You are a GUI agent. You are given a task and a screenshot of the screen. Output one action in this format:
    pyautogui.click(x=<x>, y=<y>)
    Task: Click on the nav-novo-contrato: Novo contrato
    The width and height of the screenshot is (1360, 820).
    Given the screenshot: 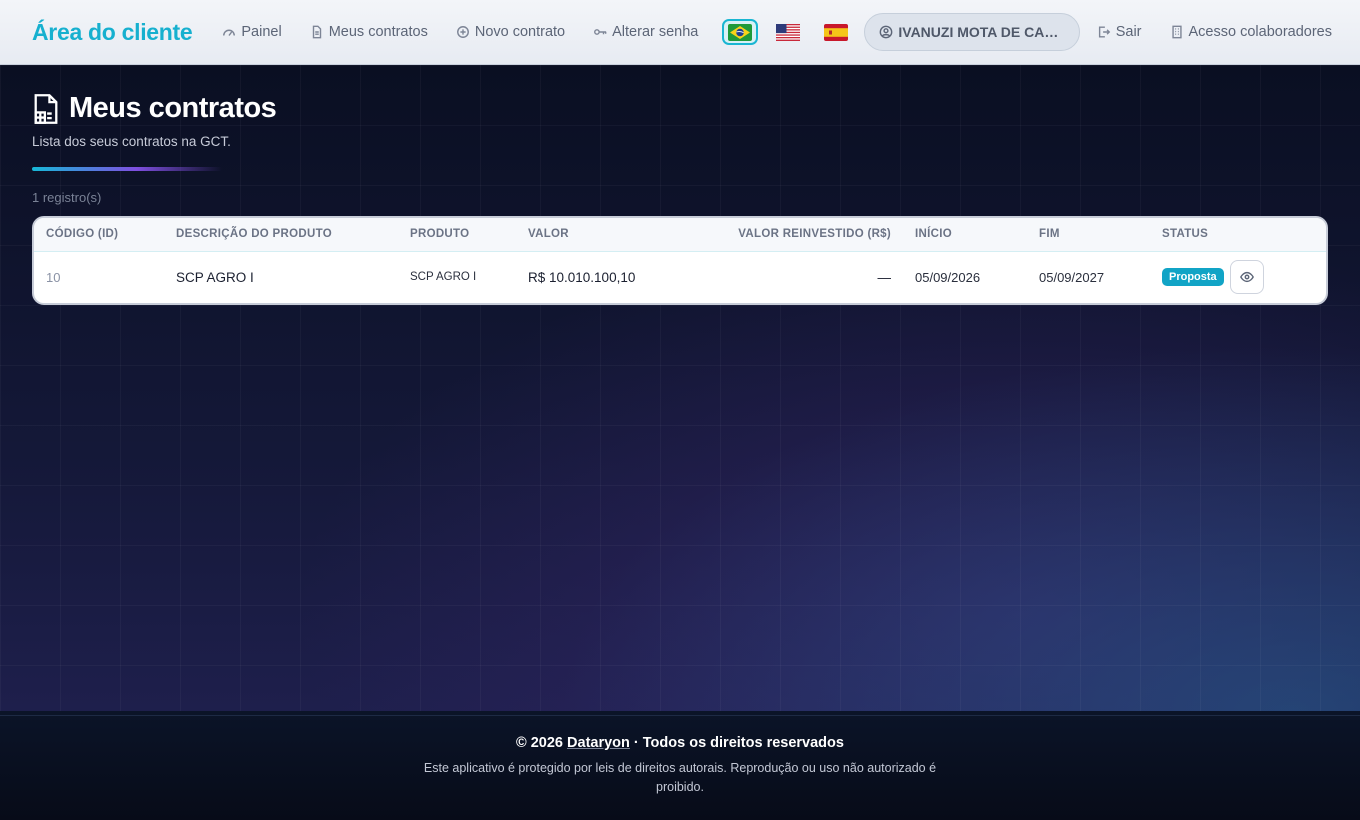 What is the action you would take?
    pyautogui.click(x=510, y=32)
    